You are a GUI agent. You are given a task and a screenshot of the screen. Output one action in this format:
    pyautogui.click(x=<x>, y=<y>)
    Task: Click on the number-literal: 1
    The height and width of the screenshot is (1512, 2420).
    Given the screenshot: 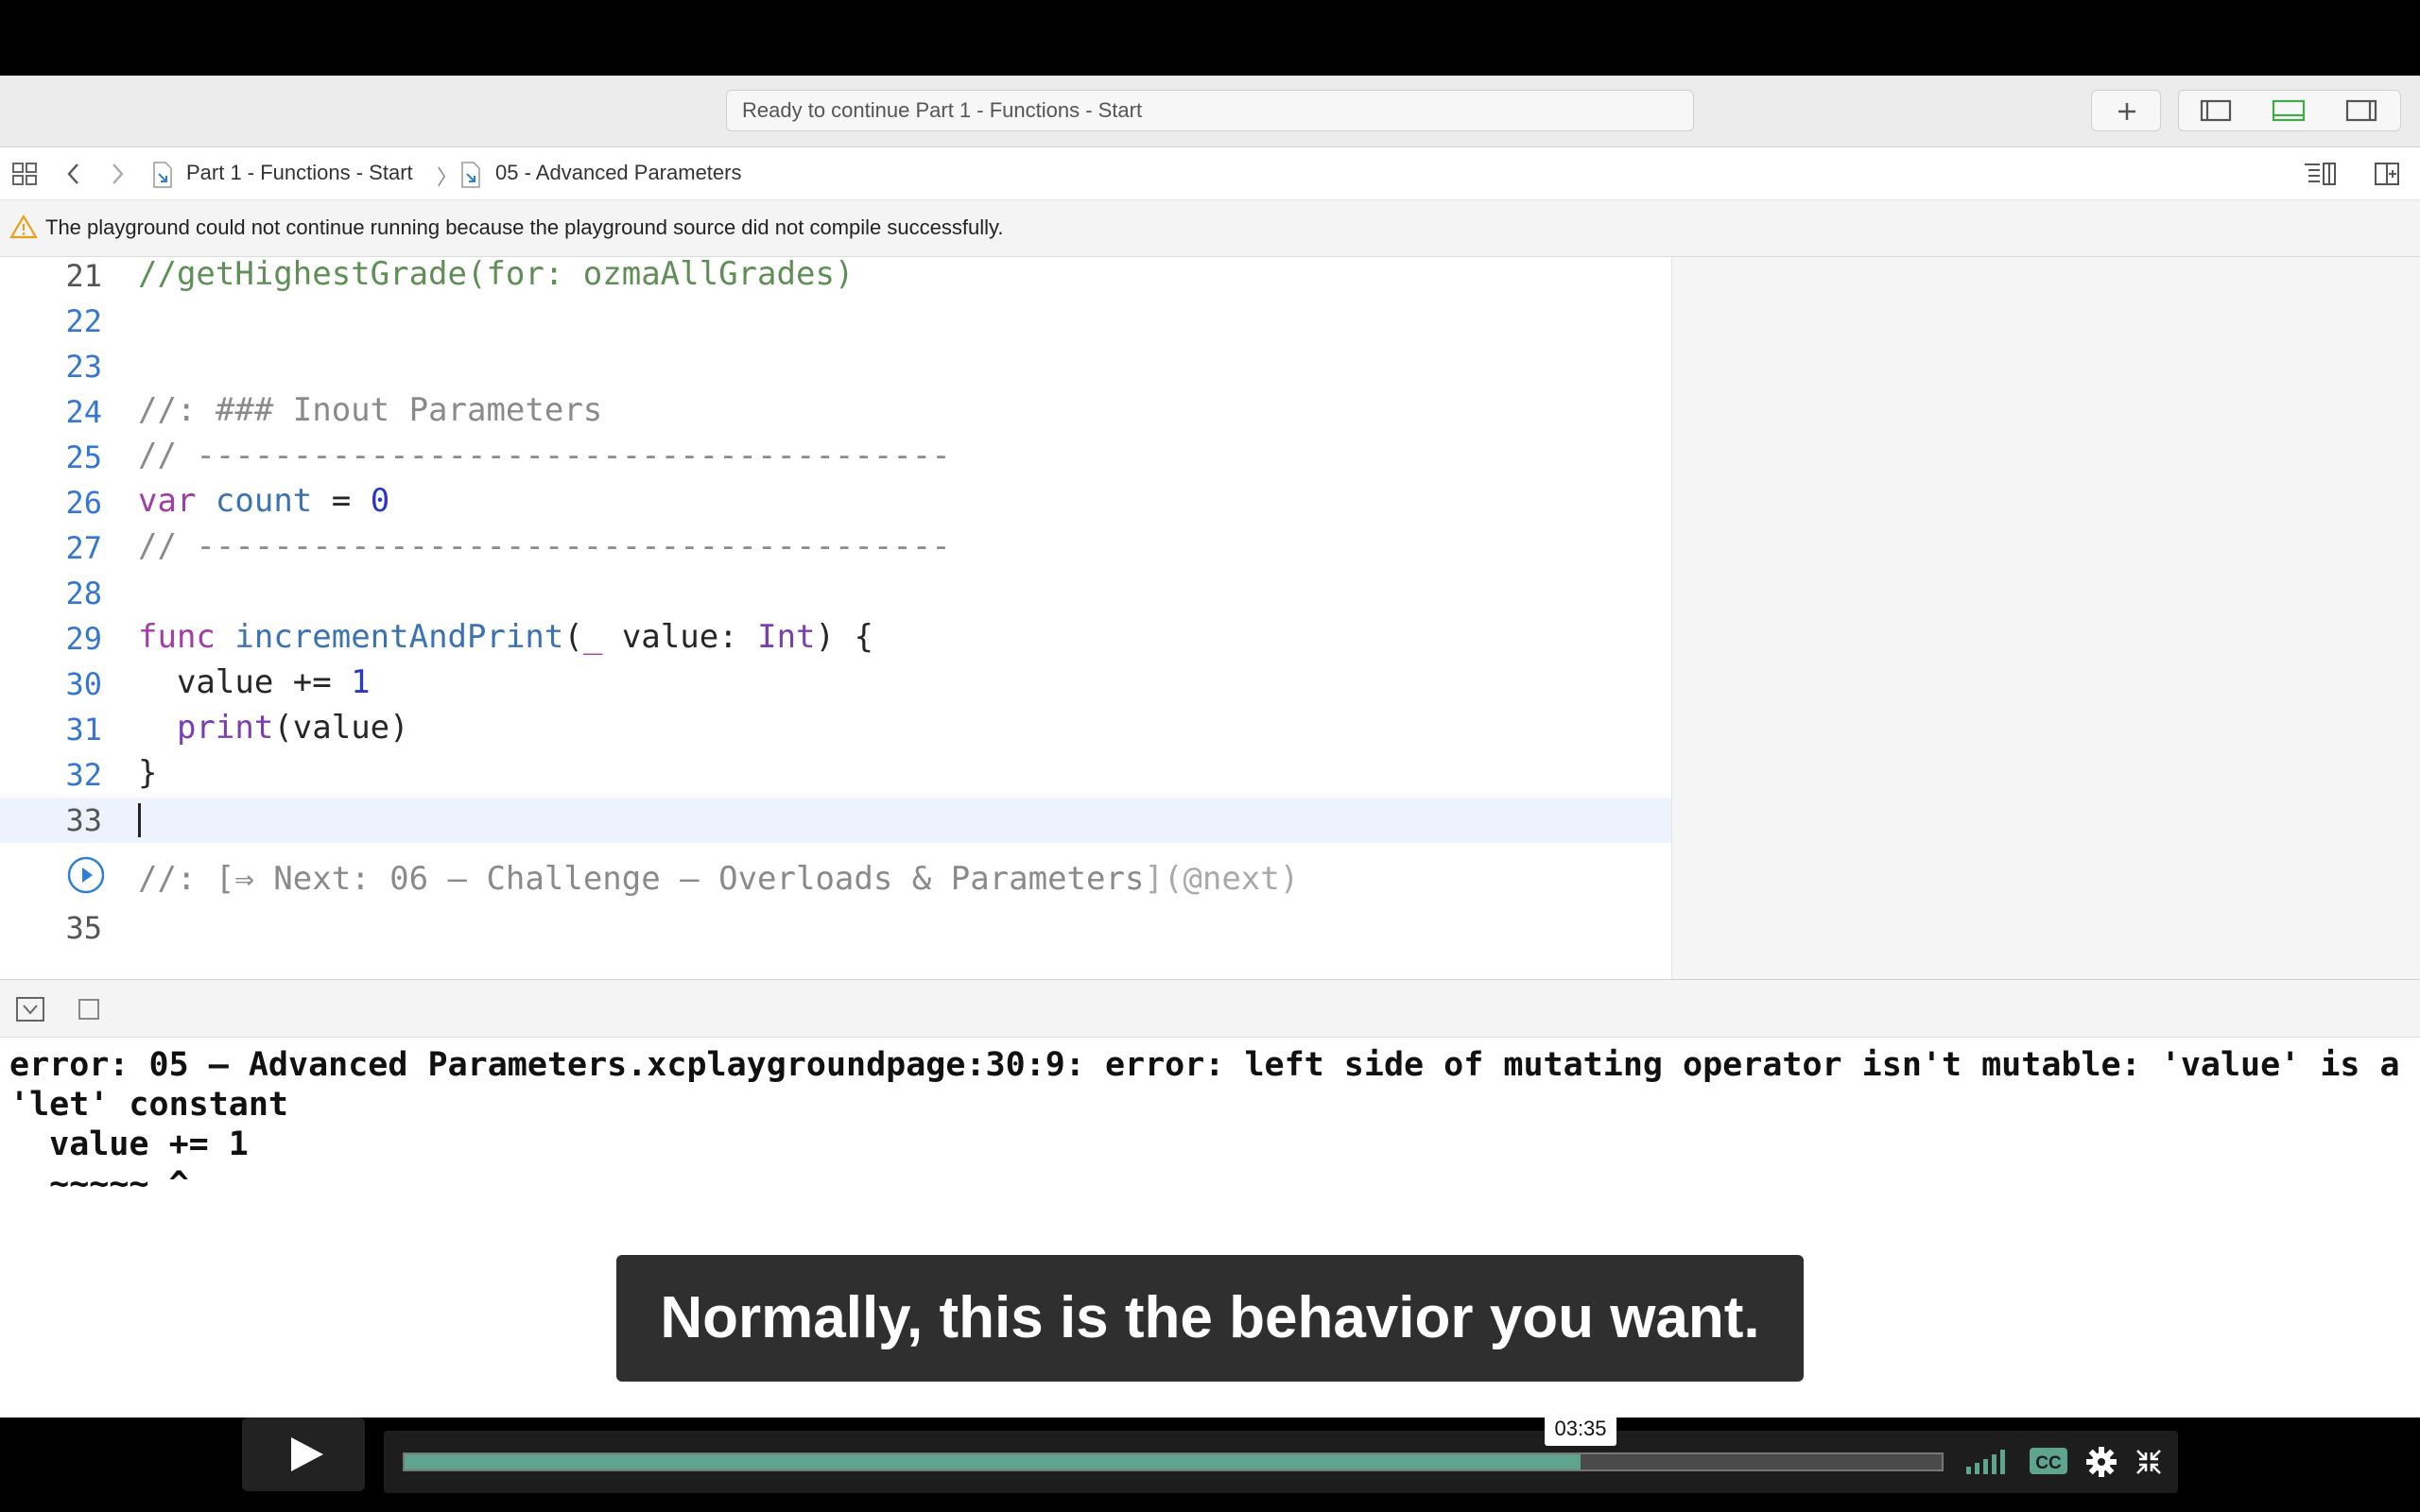 What is the action you would take?
    pyautogui.click(x=361, y=682)
    